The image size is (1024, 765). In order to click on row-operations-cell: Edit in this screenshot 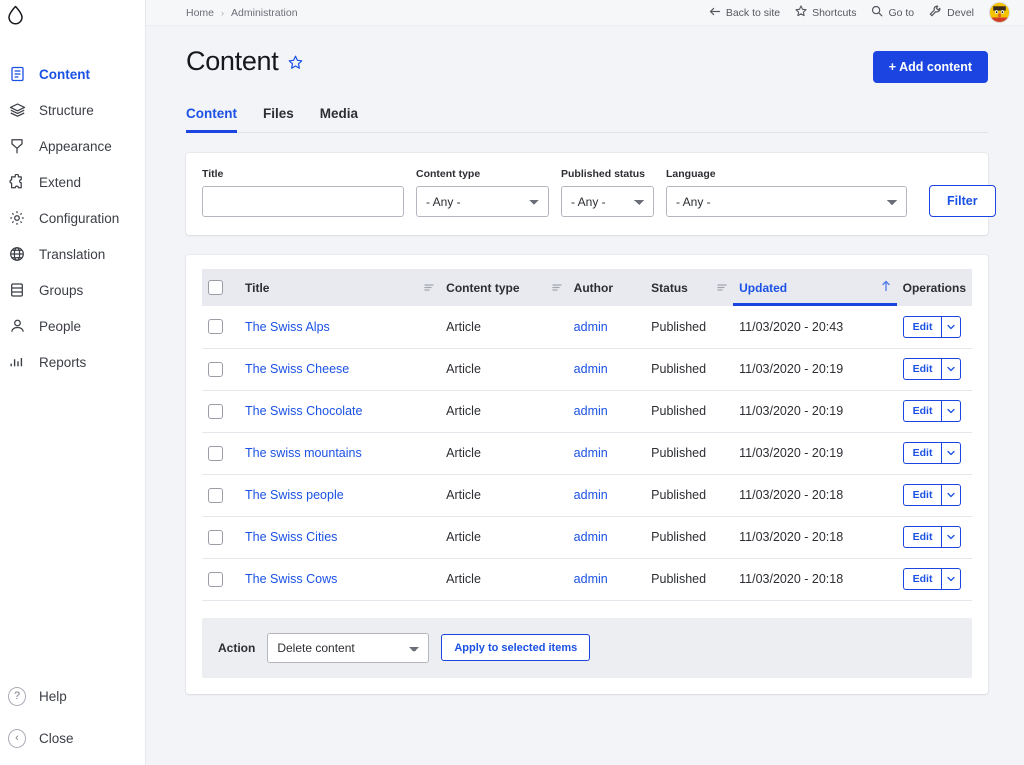, I will do `click(934, 327)`.